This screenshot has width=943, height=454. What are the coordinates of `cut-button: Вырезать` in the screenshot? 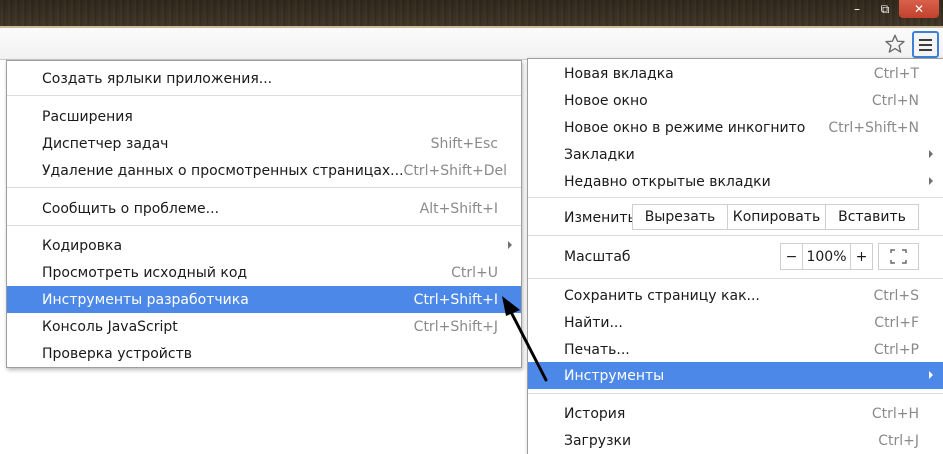 It's located at (680, 217).